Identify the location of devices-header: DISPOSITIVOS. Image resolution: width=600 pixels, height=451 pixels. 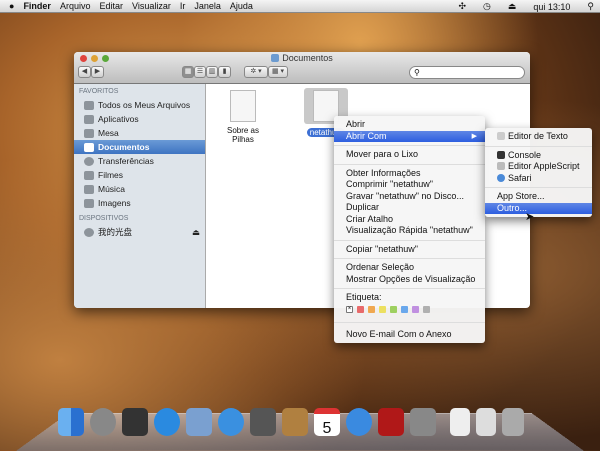
(104, 218).